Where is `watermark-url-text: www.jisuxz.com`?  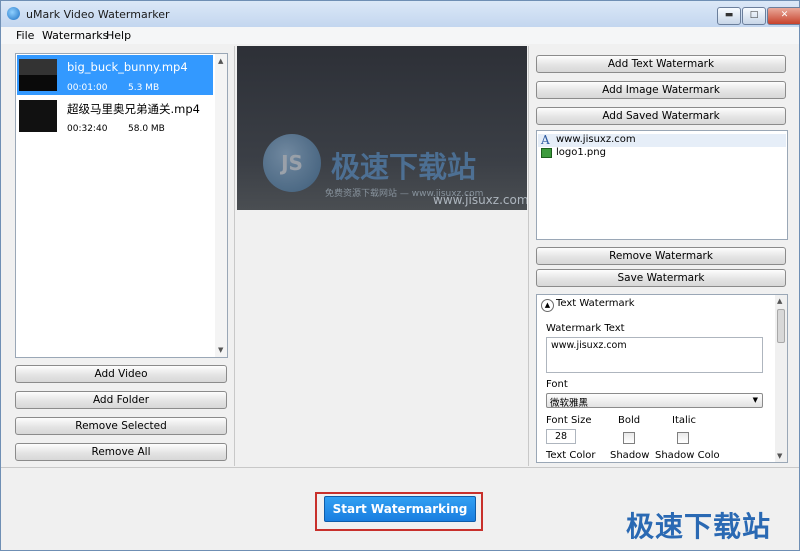 watermark-url-text: www.jisuxz.com is located at coordinates (480, 200).